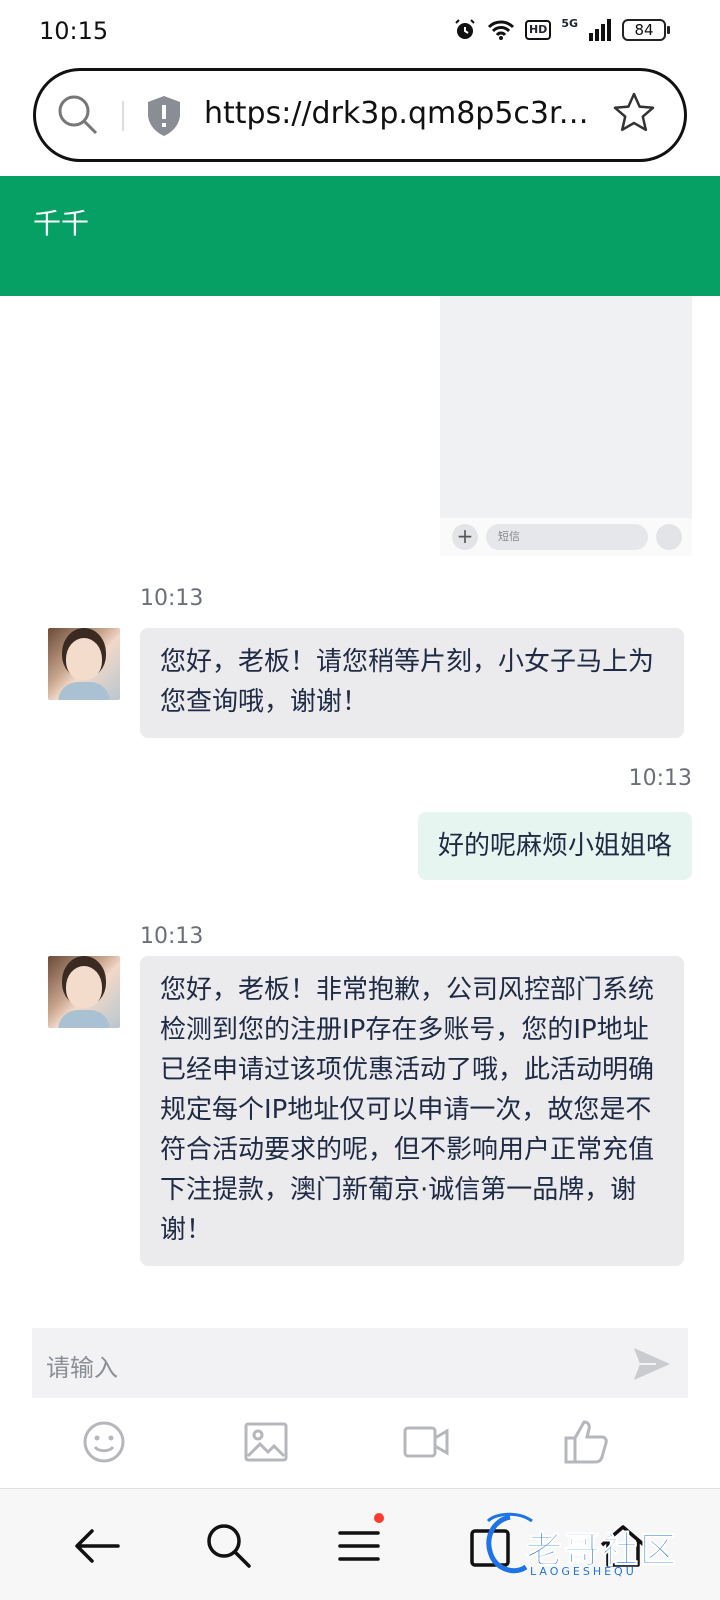 This screenshot has height=1600, width=720. I want to click on signal-icon, so click(600, 30).